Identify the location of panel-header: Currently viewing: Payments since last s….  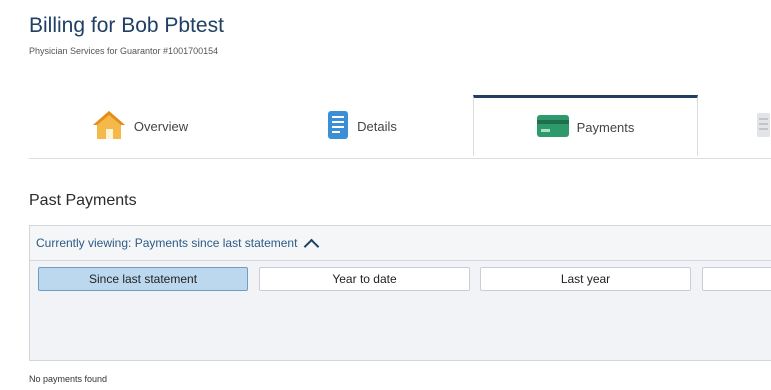
(400, 243).